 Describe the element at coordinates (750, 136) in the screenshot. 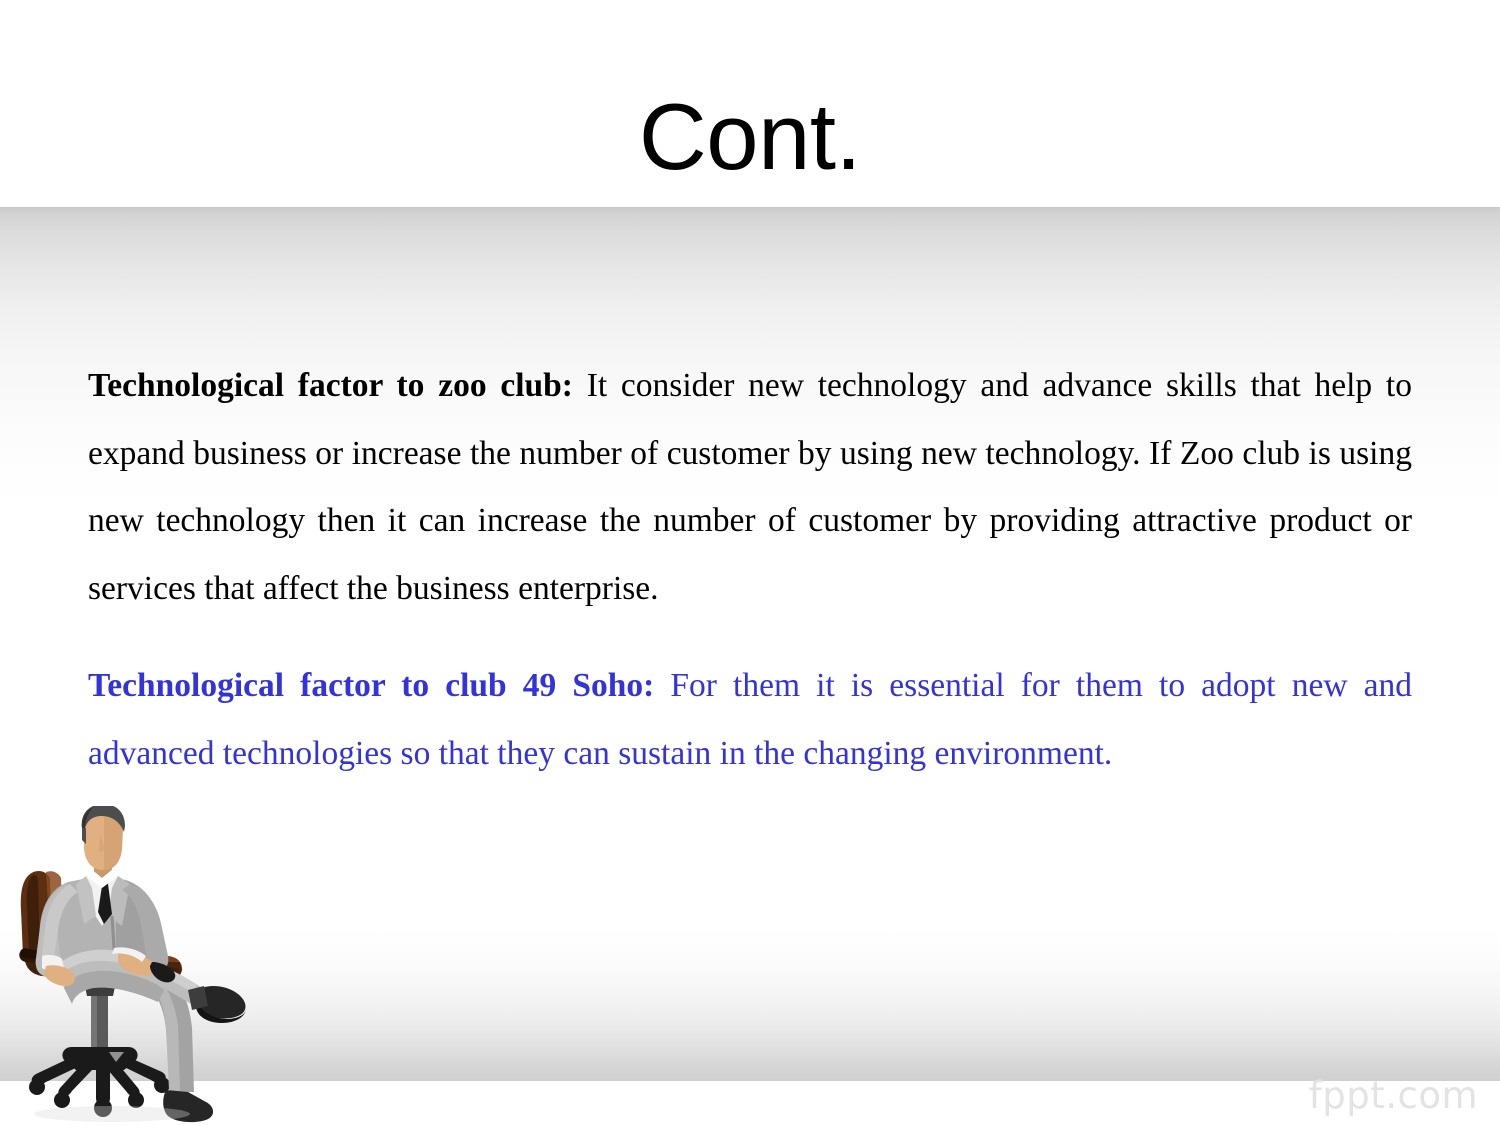

I see `page-title: Cont.` at that location.